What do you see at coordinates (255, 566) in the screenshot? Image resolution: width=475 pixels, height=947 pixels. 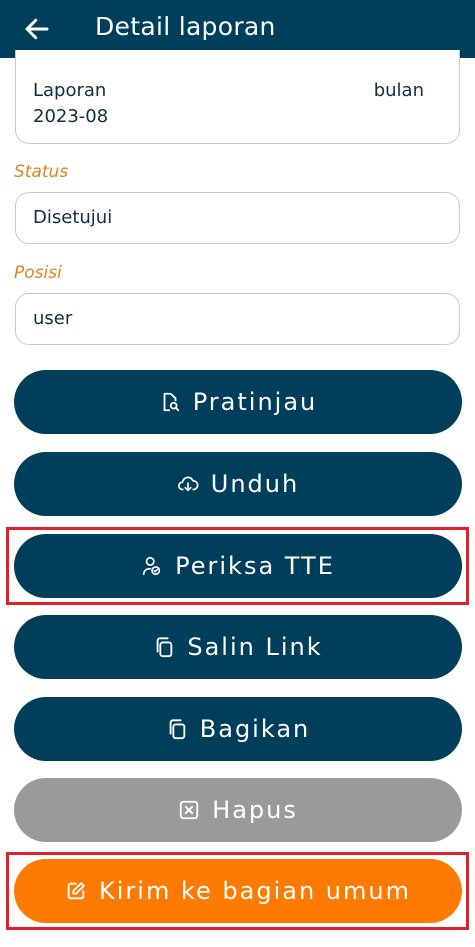 I see `check-tte-label: Periksa TTE` at bounding box center [255, 566].